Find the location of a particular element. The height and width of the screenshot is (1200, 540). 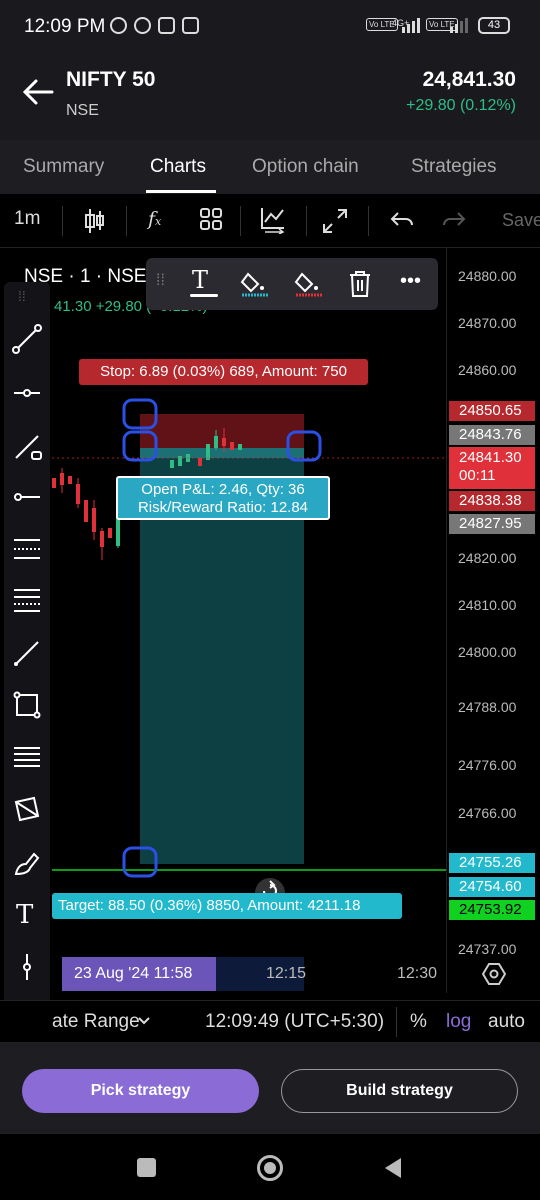

tab-option-chain: Option chain is located at coordinates (305, 167).